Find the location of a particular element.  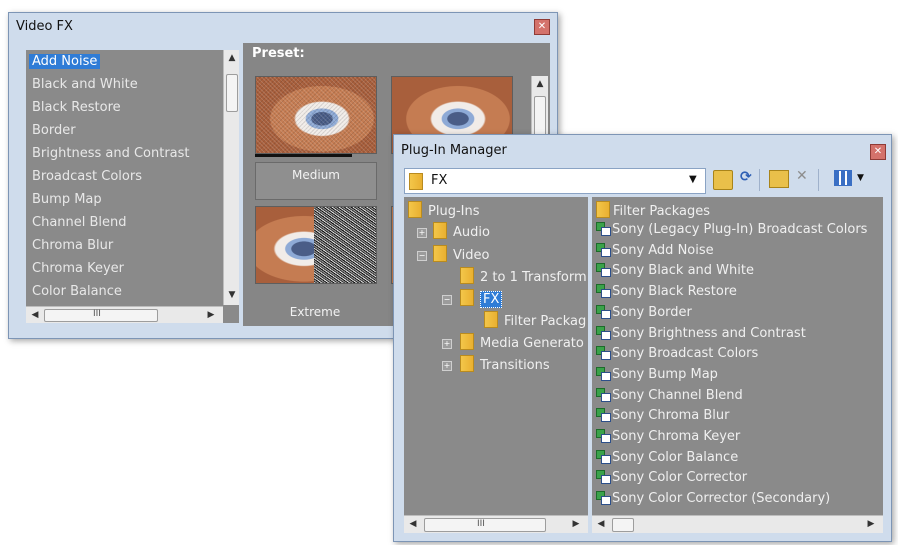

video-fx-title: Video FX is located at coordinates (44, 26).